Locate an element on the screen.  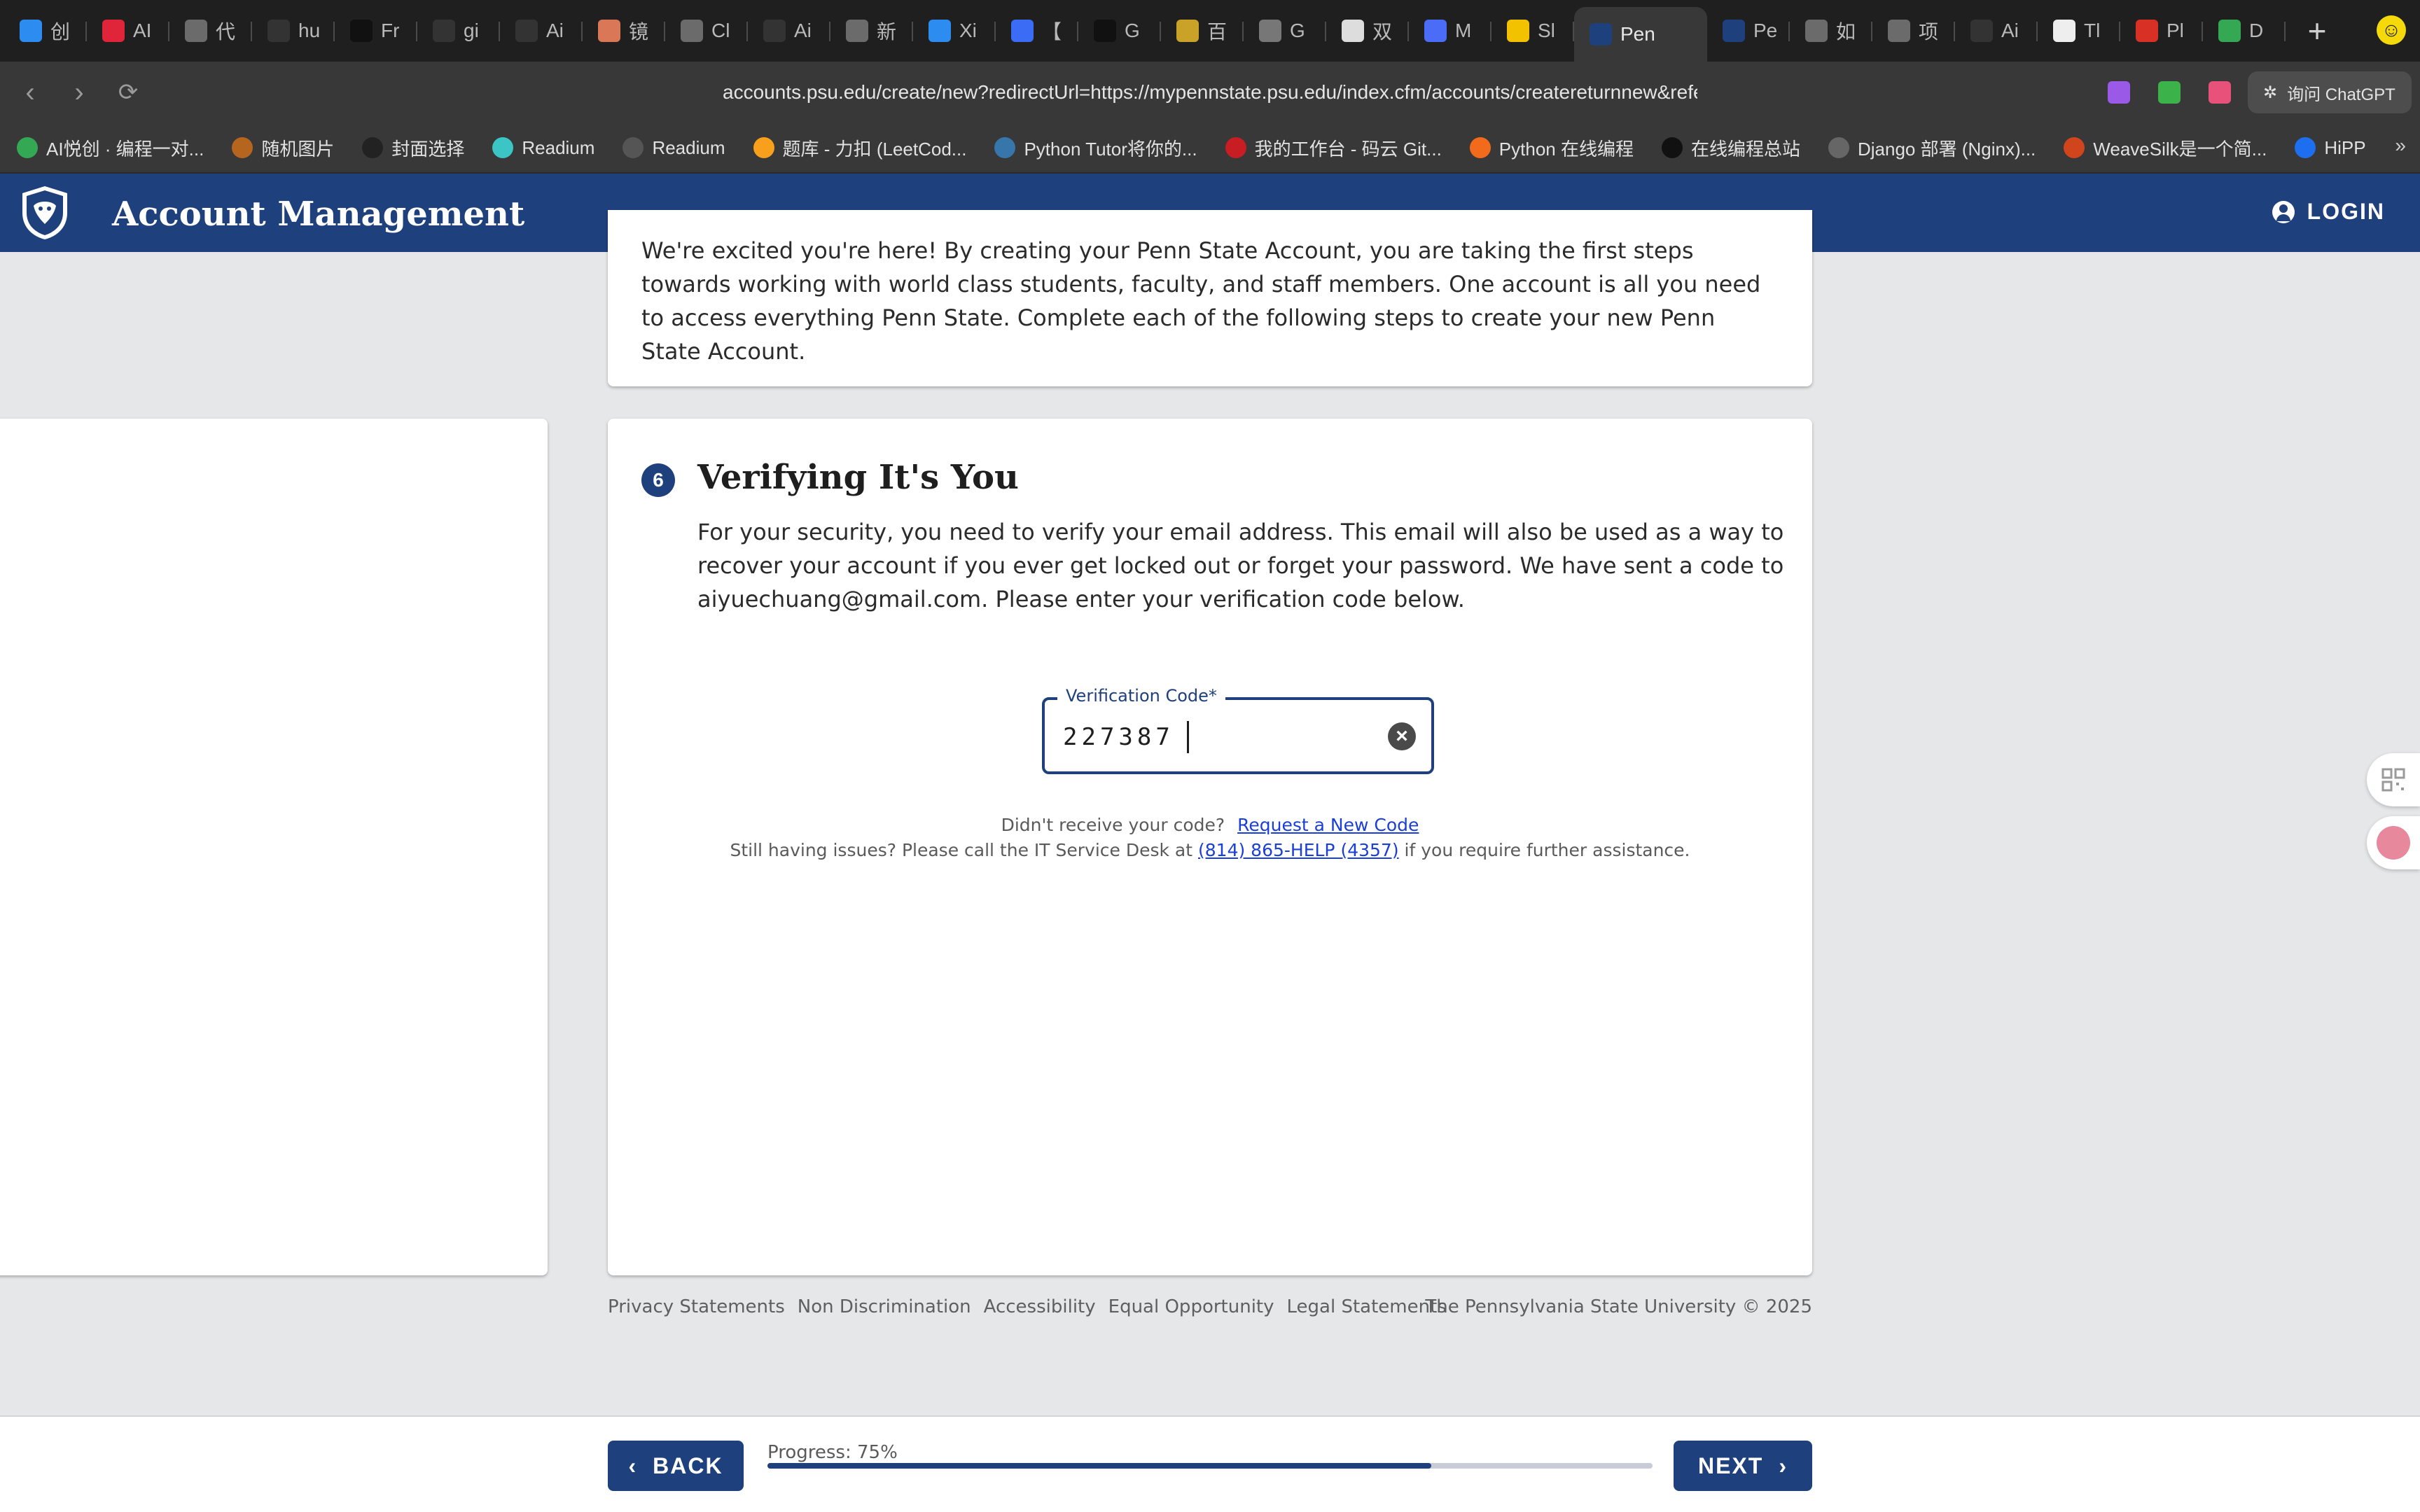
bookmark-item: 在线编程总站 is located at coordinates (1730, 148).